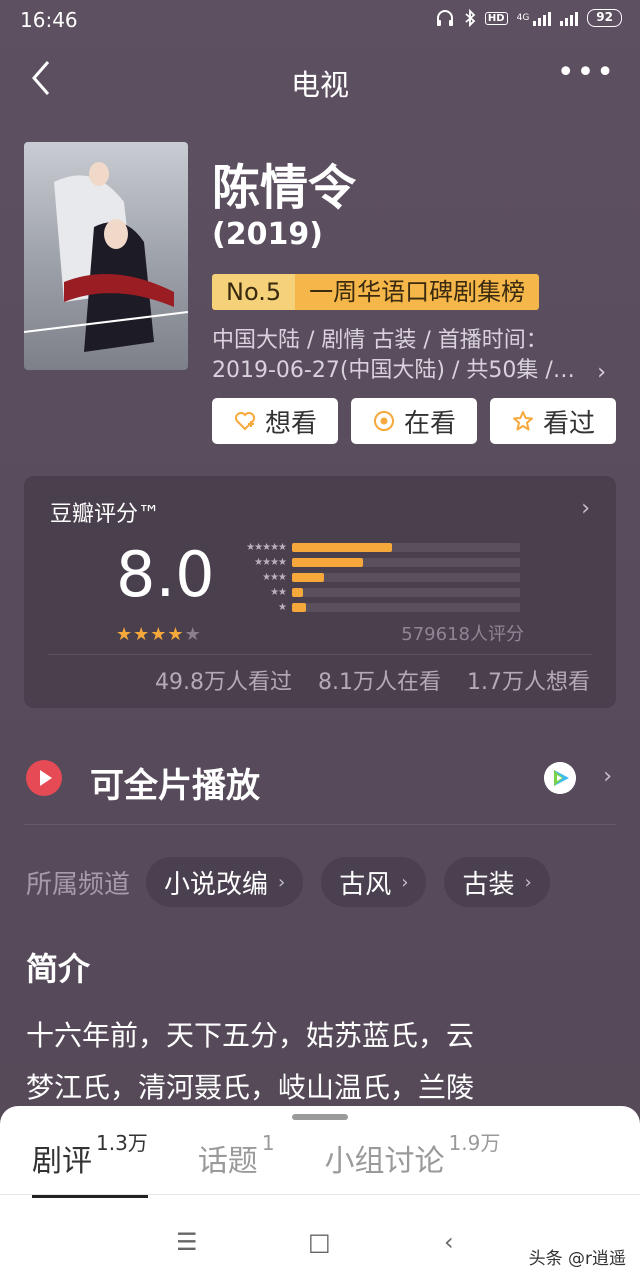 The width and height of the screenshot is (640, 1280). What do you see at coordinates (365, 884) in the screenshot?
I see `channel-chip-label: 古风` at bounding box center [365, 884].